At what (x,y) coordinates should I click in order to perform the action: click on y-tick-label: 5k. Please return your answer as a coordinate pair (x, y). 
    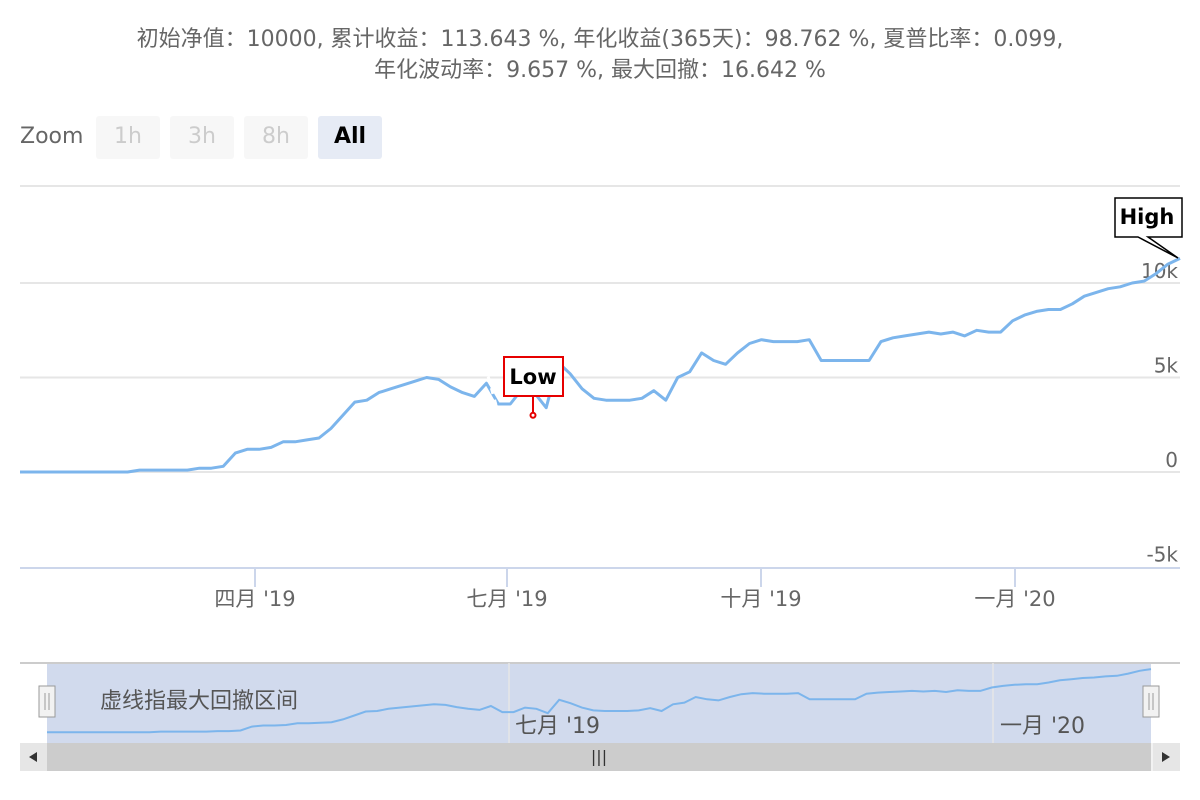
    Looking at the image, I should click on (1166, 366).